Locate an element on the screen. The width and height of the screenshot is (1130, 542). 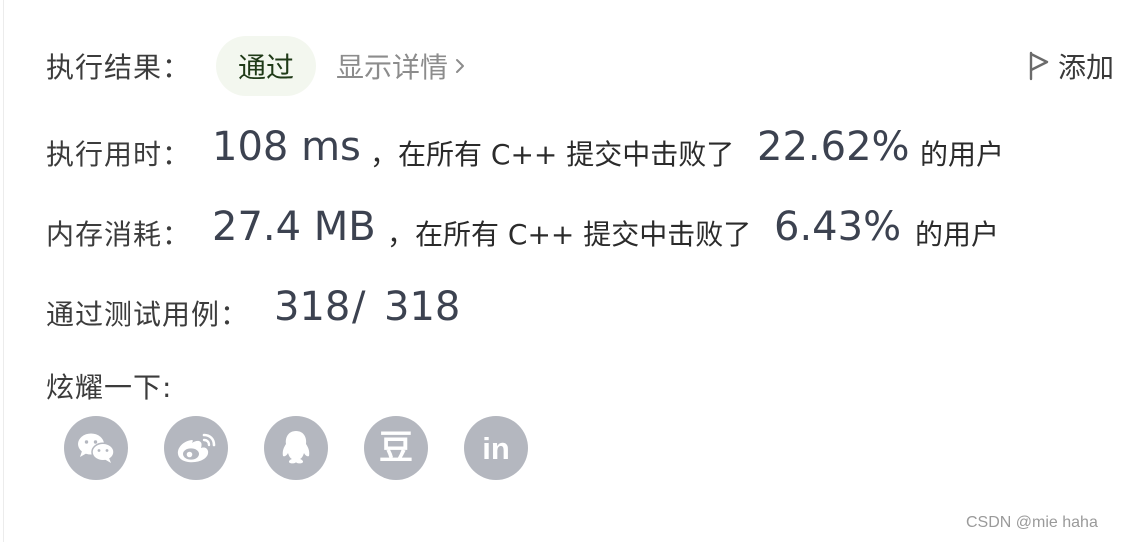
status-badge: 通过 is located at coordinates (266, 66).